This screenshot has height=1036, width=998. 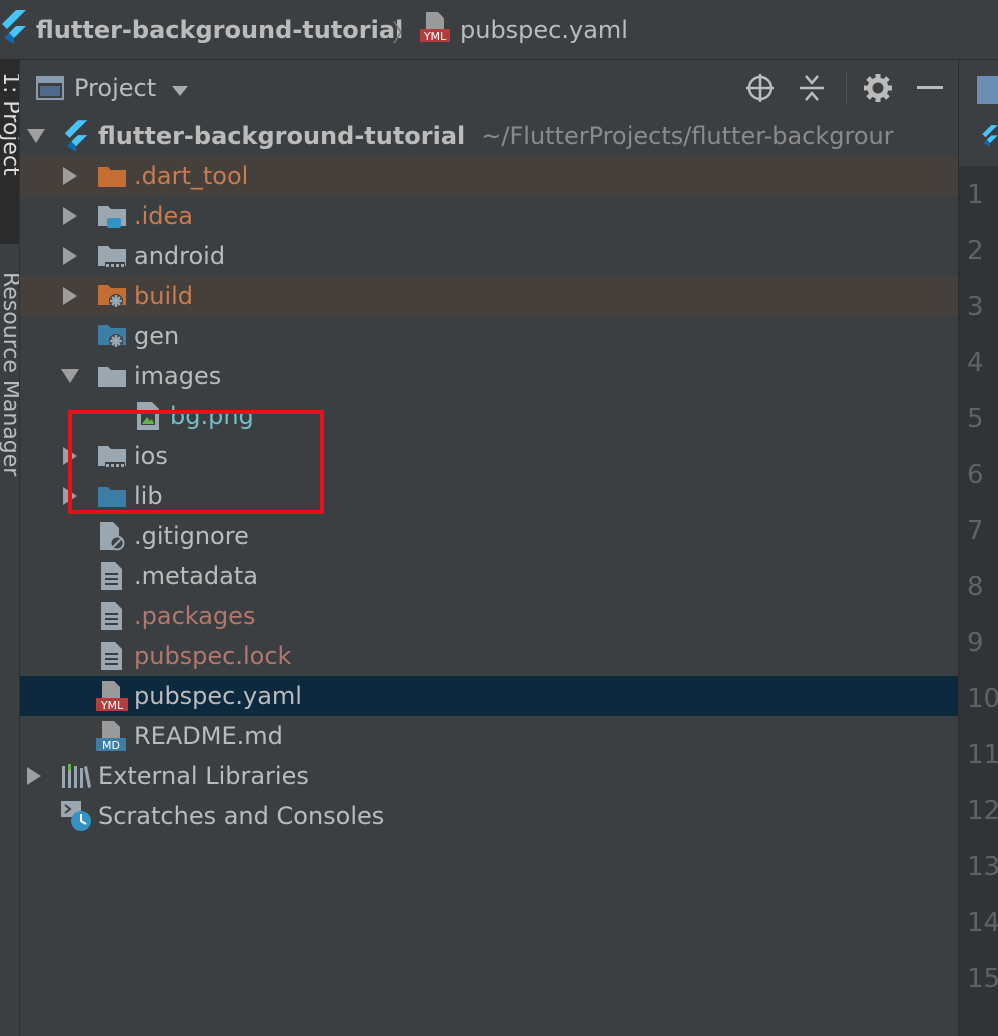 I want to click on tree-item-label: bg.png, so click(x=212, y=416).